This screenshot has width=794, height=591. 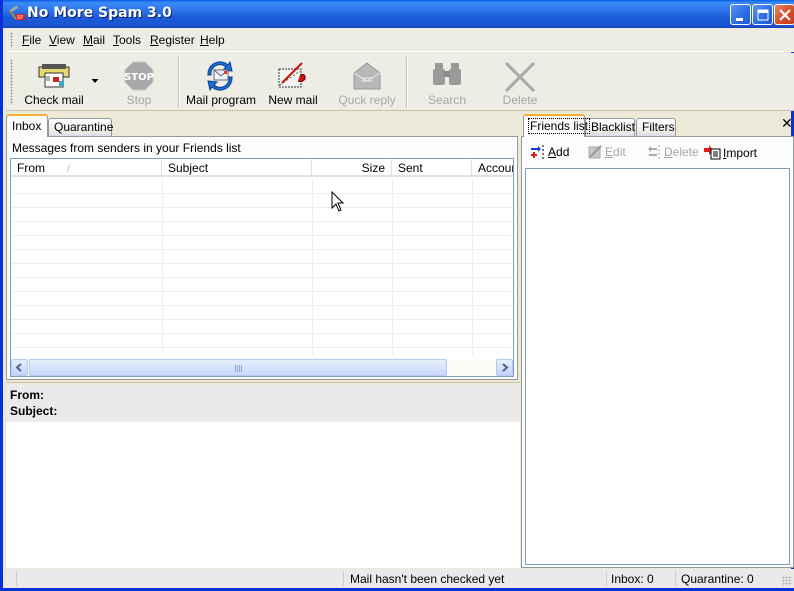 I want to click on menu-accel: H, so click(x=204, y=40).